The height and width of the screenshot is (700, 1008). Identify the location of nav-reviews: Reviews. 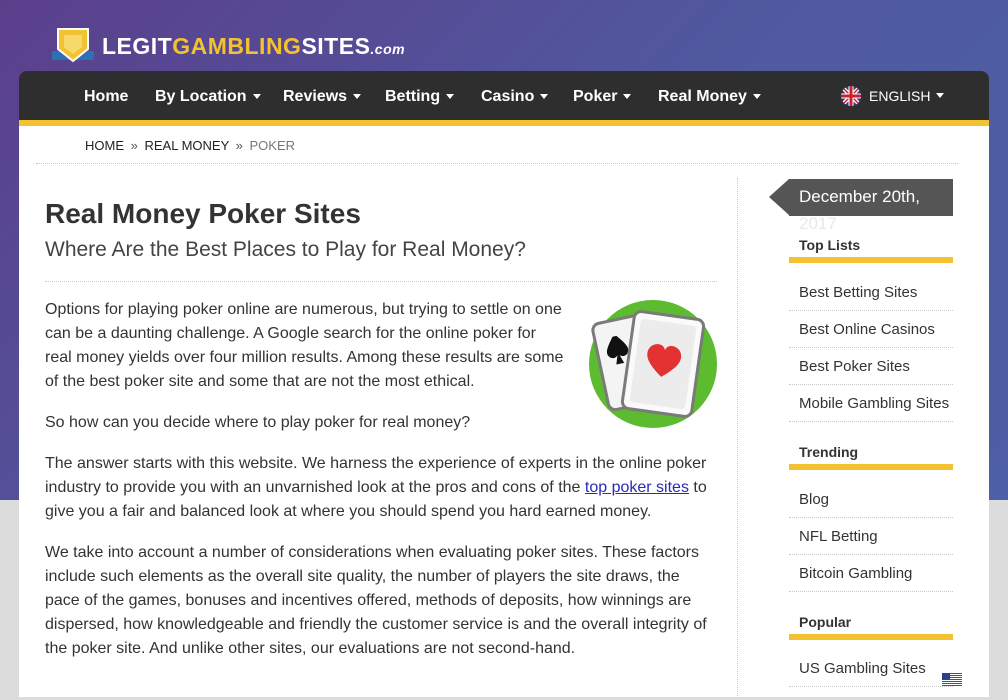
(322, 95).